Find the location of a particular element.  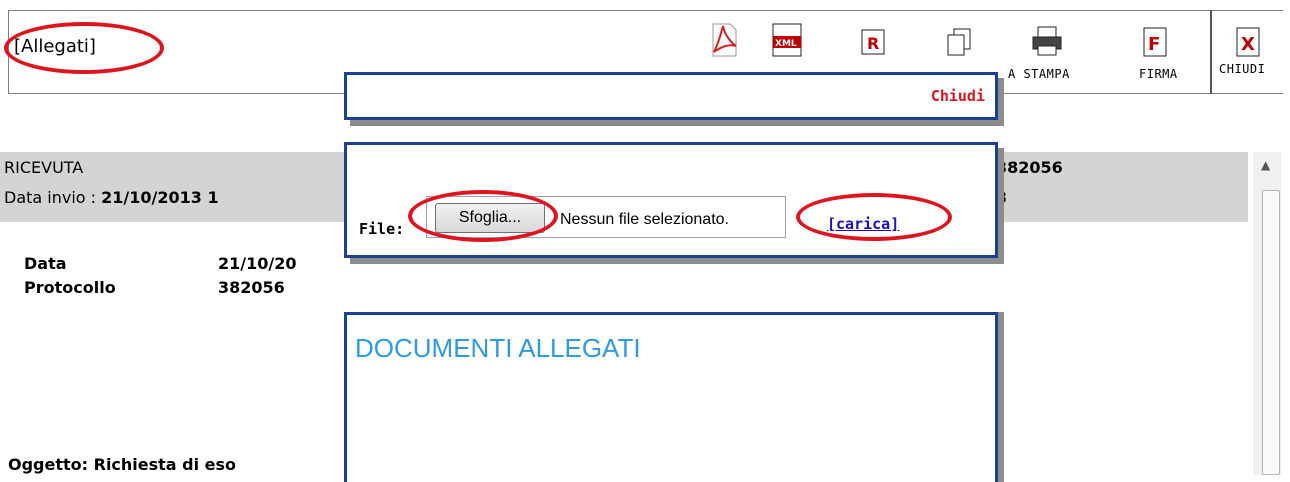

svg-text: F is located at coordinates (1154, 44).